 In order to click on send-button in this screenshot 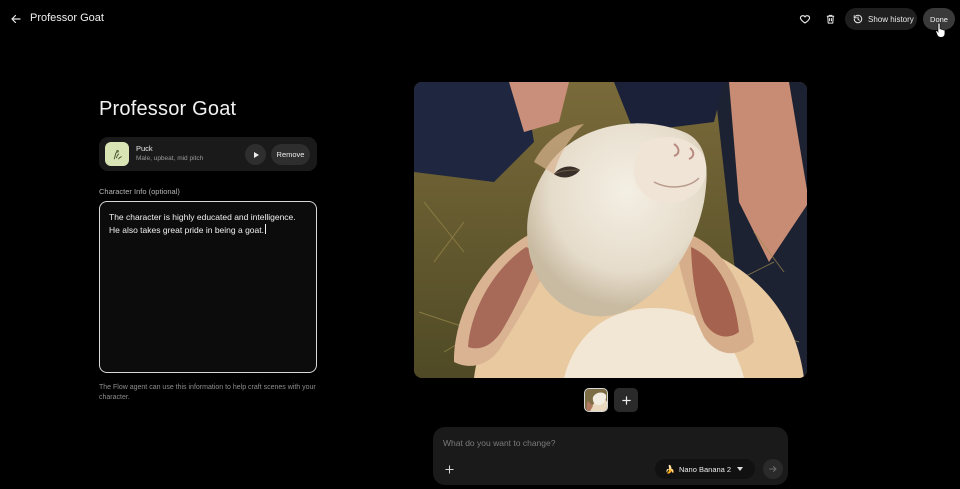, I will do `click(773, 469)`.